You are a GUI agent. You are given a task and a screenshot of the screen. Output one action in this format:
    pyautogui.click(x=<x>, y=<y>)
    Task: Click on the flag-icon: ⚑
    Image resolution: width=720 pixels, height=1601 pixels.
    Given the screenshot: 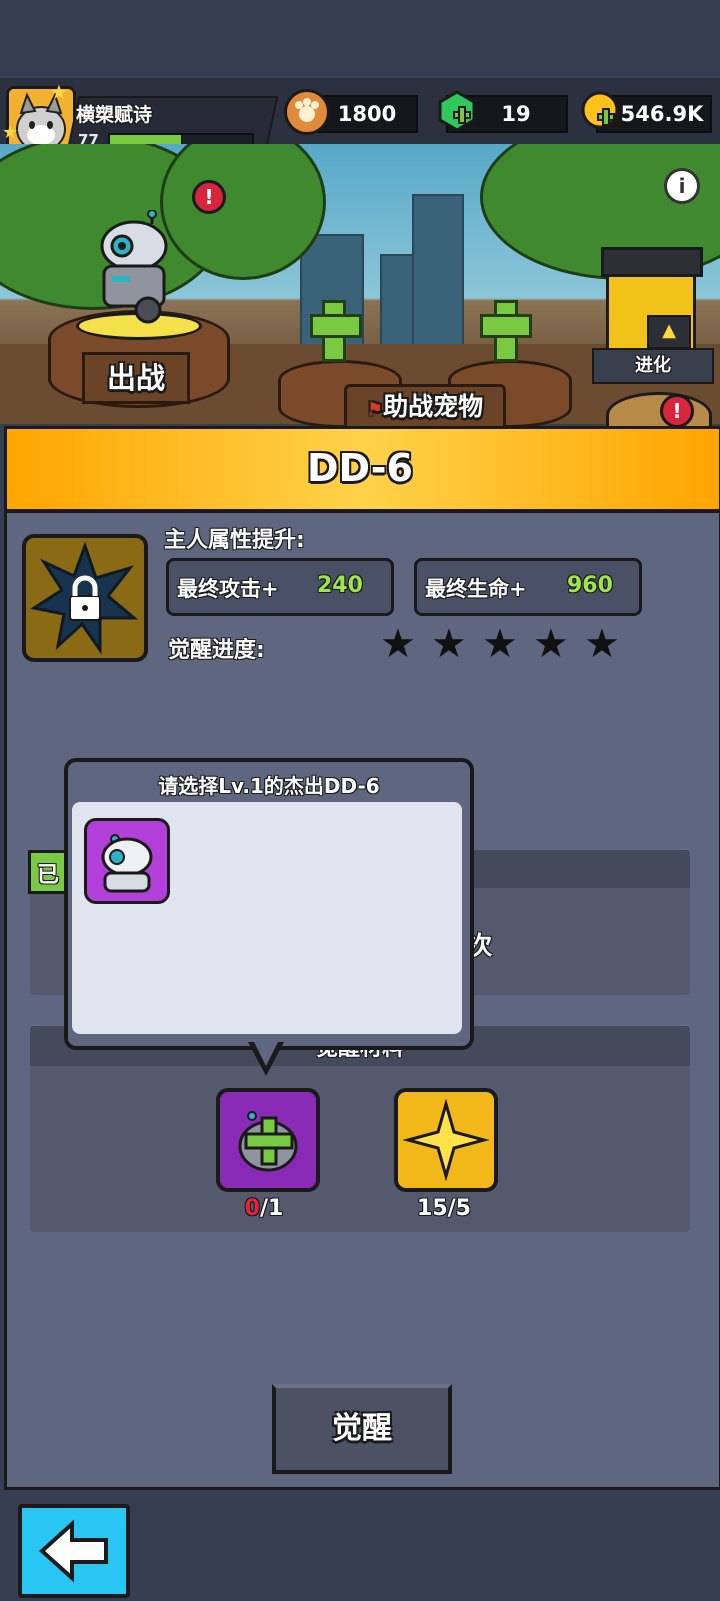 What is the action you would take?
    pyautogui.click(x=375, y=409)
    